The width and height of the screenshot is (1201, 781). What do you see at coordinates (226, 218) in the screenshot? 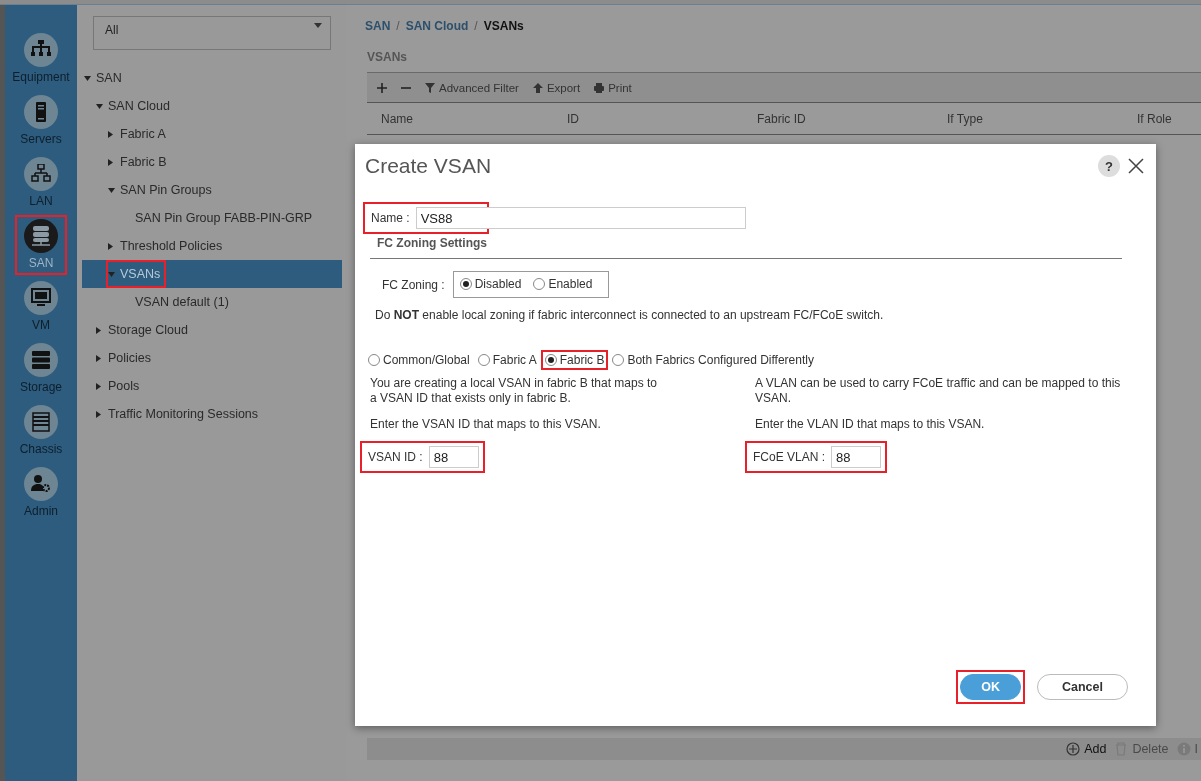
I see `tree-item: SAN Pin Group FABB-PIN-GRP` at bounding box center [226, 218].